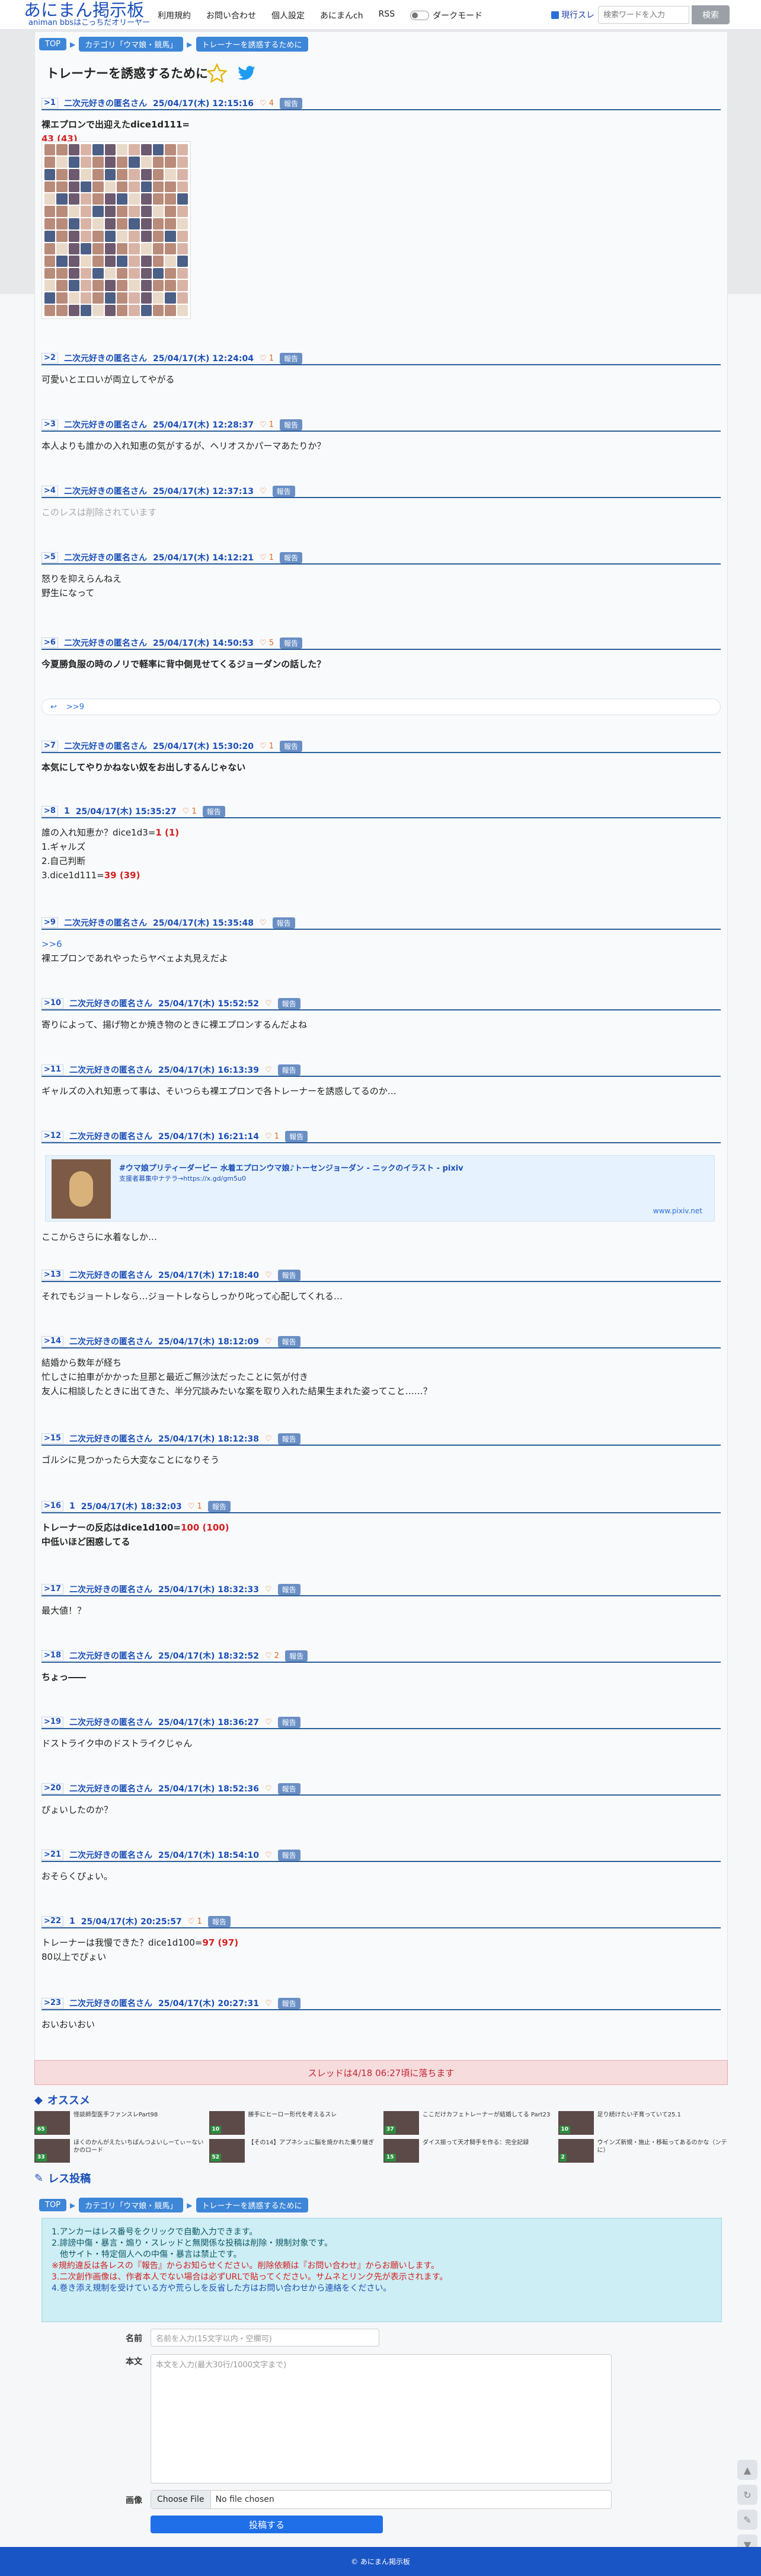 This screenshot has height=2576, width=761. Describe the element at coordinates (227, 2151) in the screenshot. I see `recommend-thumbnail: 52` at that location.